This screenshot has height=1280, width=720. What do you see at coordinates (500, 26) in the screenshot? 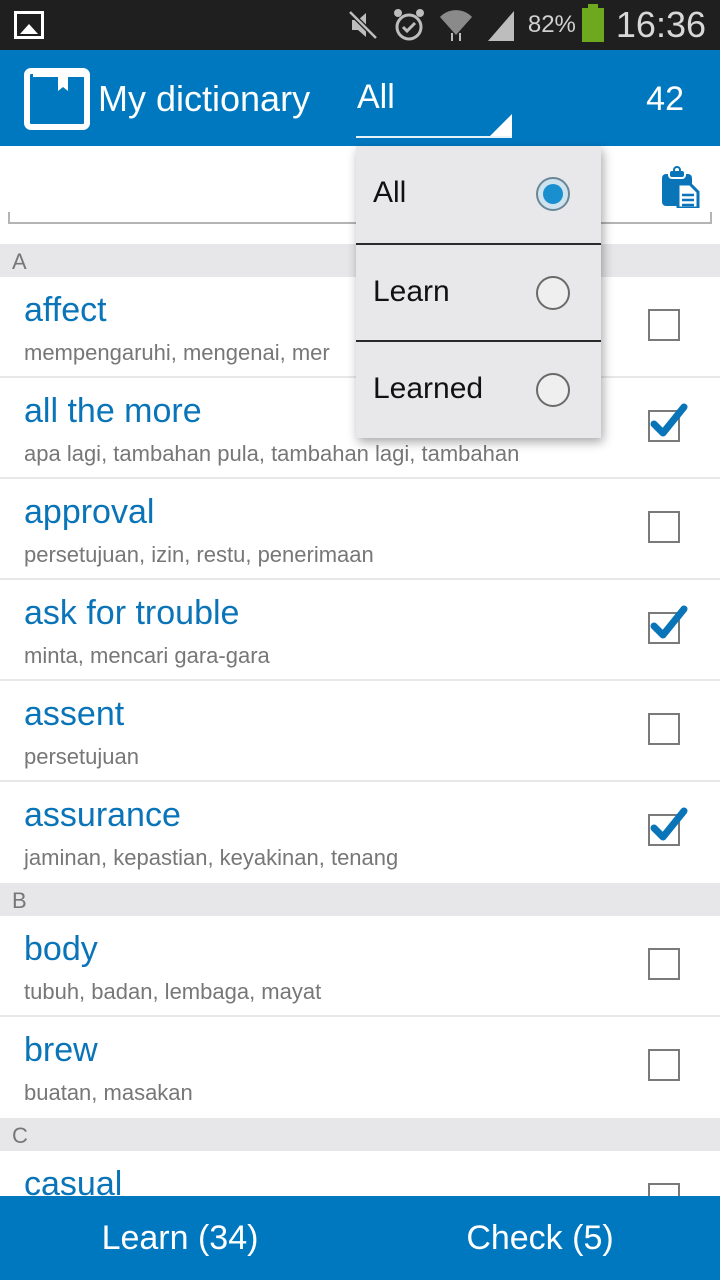
I see `signal-icon` at bounding box center [500, 26].